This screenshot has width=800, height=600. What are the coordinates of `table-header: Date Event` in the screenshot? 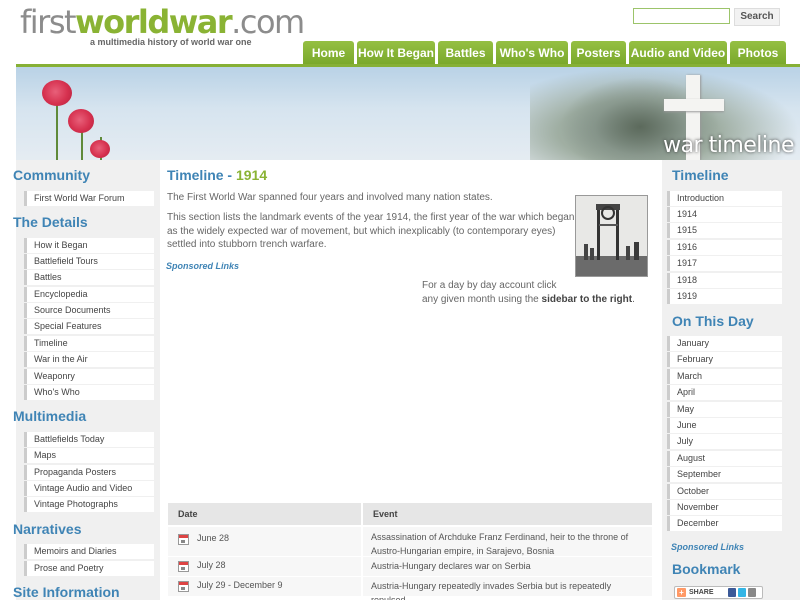 It's located at (410, 514).